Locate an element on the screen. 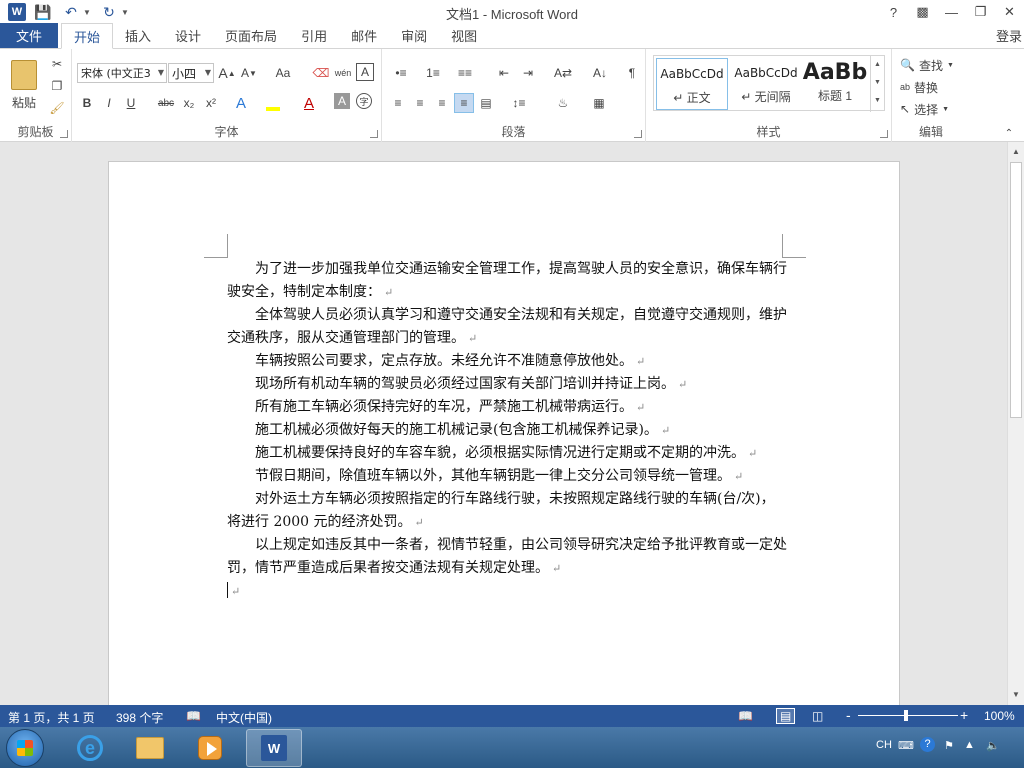 This screenshot has width=1024, height=768. tab-review: 审阅 is located at coordinates (414, 35).